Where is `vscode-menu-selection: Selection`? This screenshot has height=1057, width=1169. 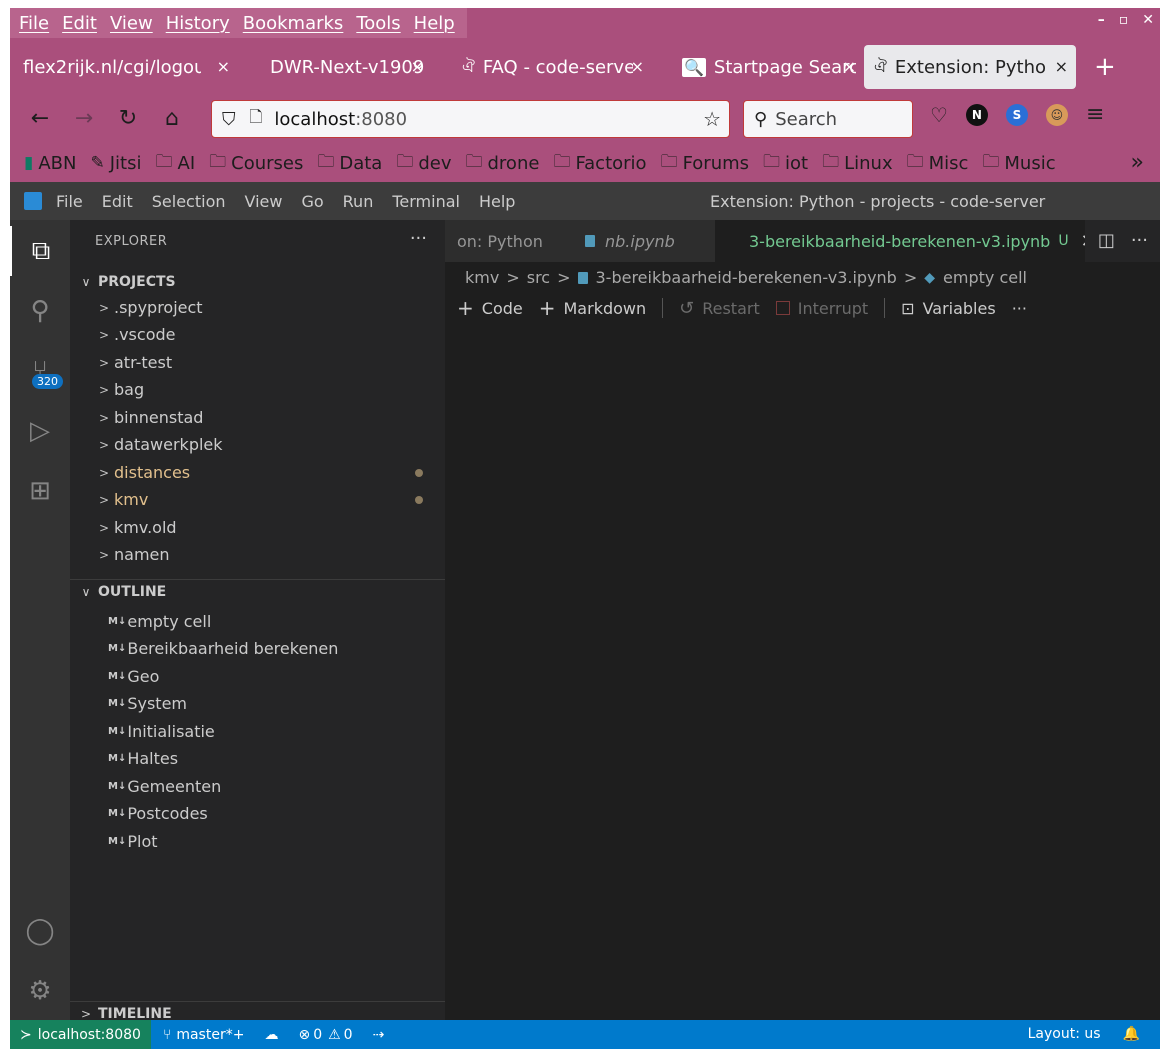
vscode-menu-selection: Selection is located at coordinates (189, 201).